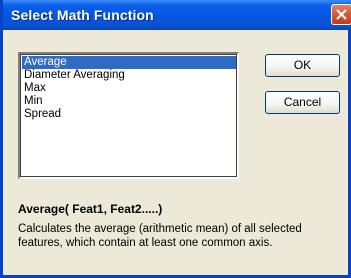 The image size is (351, 278). What do you see at coordinates (129, 101) in the screenshot?
I see `list-item-min: Min` at bounding box center [129, 101].